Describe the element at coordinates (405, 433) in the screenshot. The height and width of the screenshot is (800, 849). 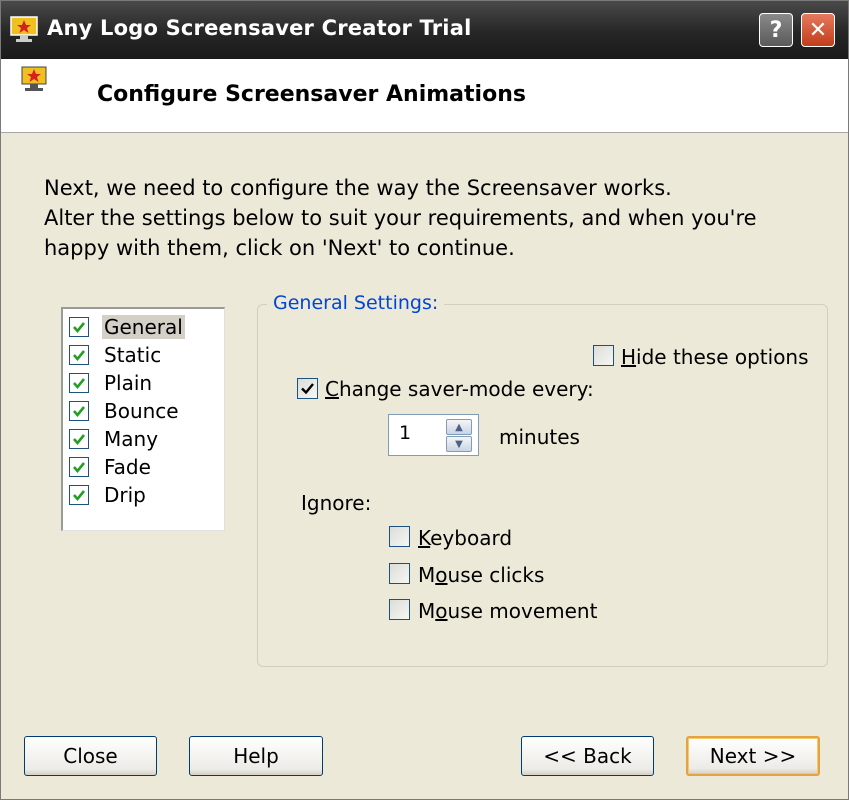
I see `interval-value: 1` at that location.